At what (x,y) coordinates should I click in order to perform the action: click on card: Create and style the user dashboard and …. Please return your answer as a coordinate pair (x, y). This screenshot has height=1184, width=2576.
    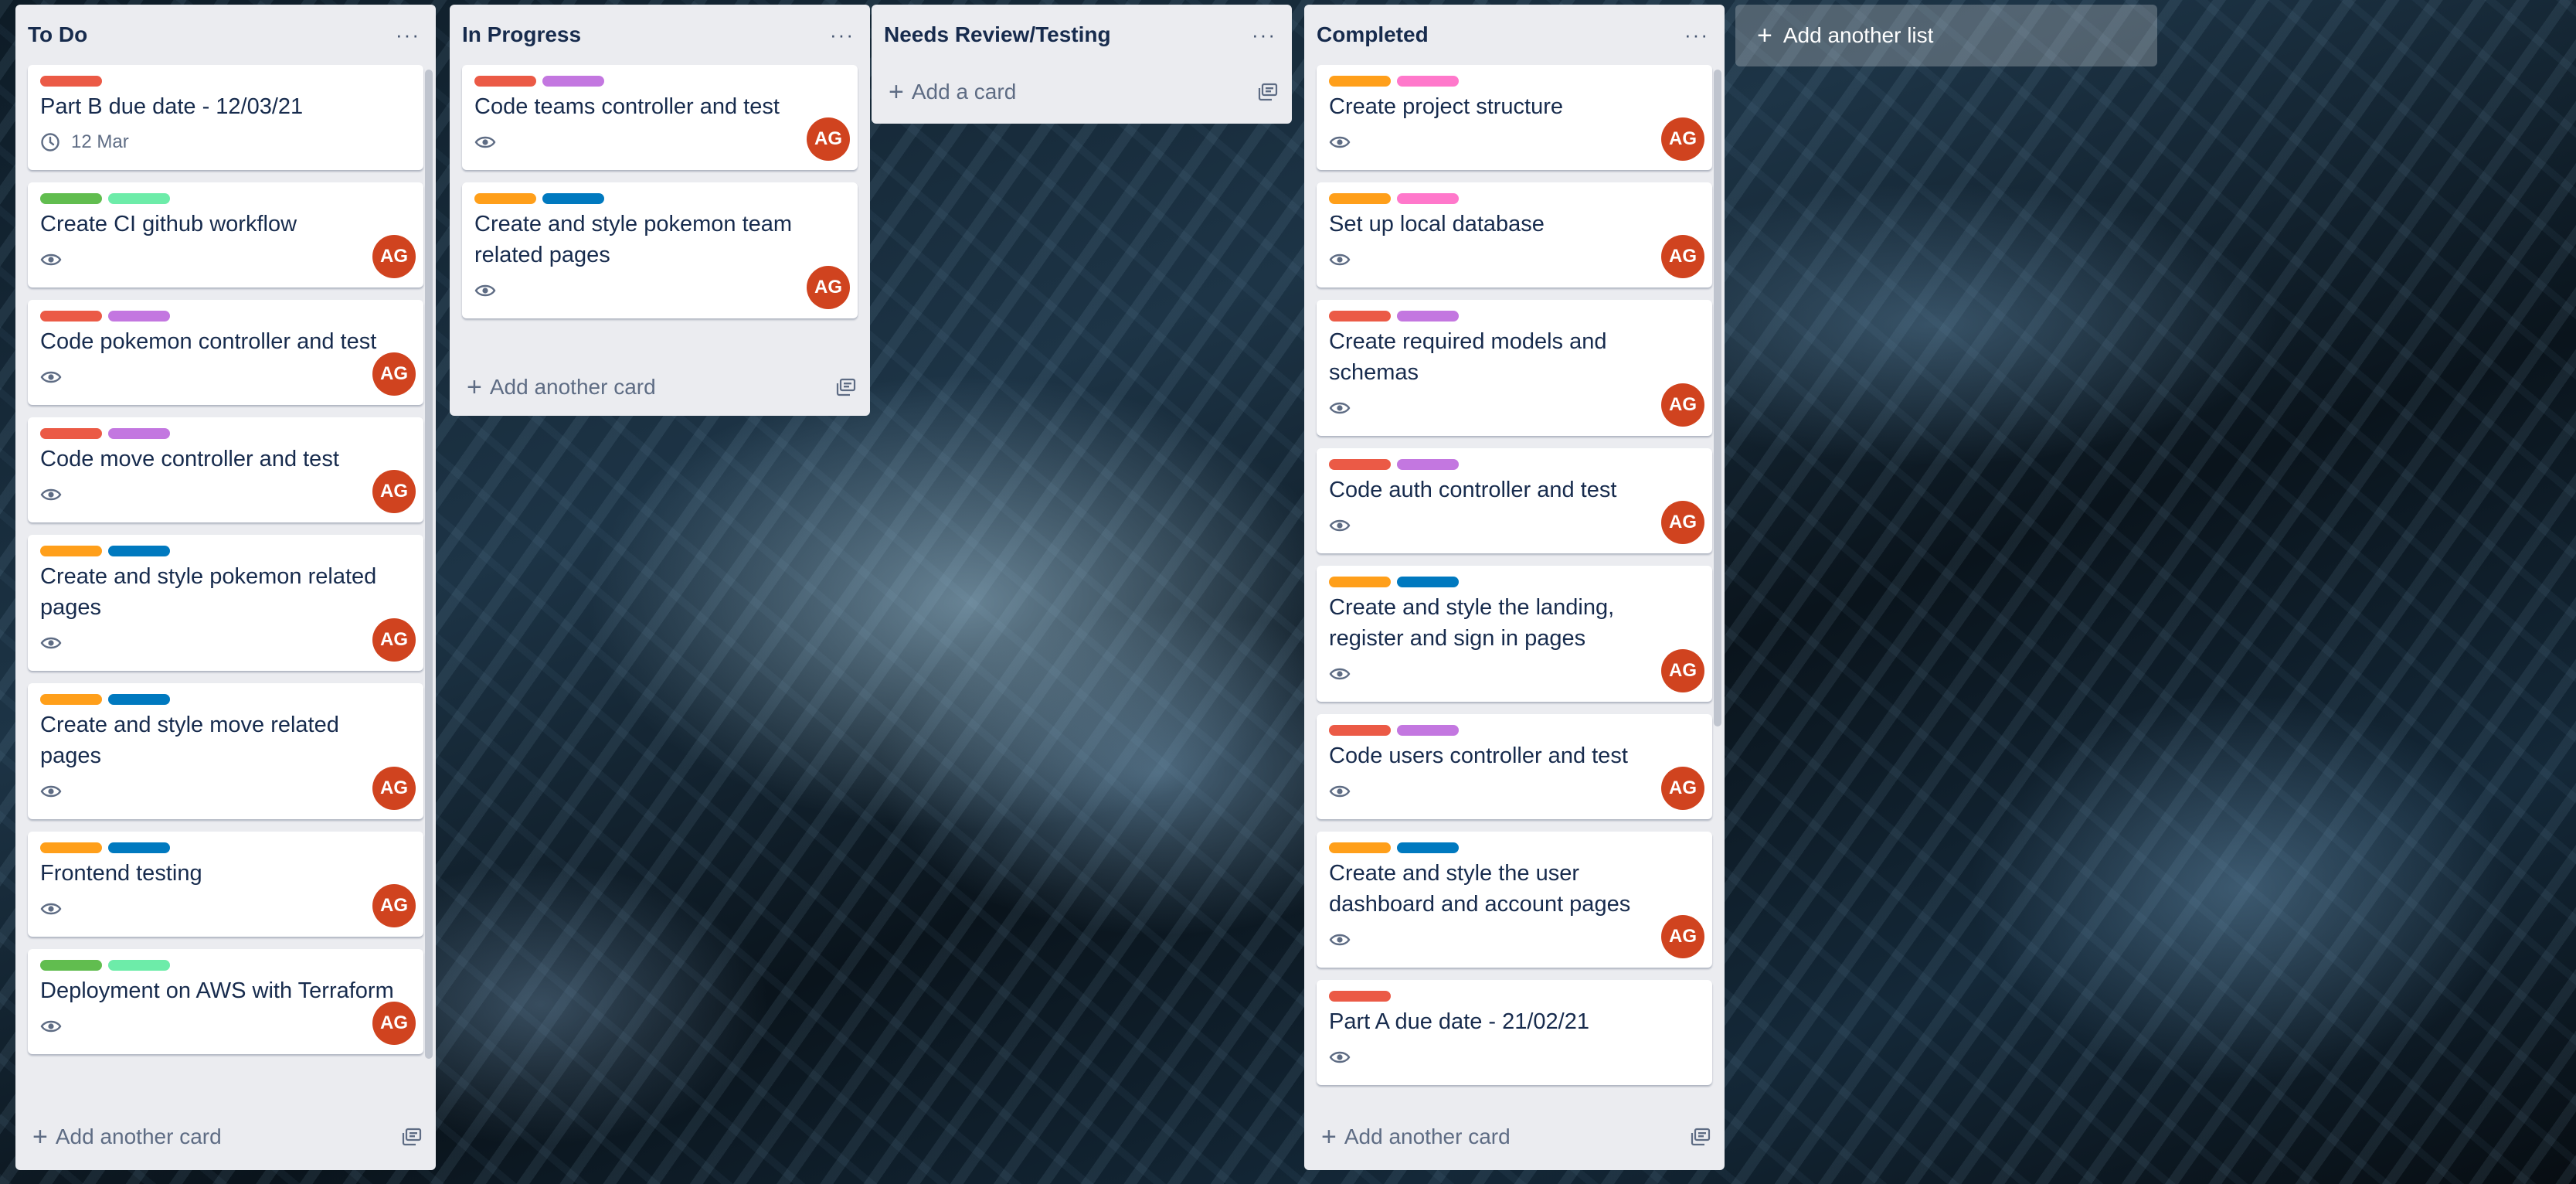
    Looking at the image, I should click on (1514, 900).